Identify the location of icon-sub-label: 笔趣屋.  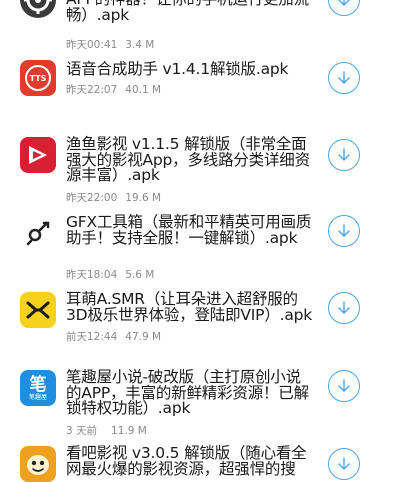
(37, 397).